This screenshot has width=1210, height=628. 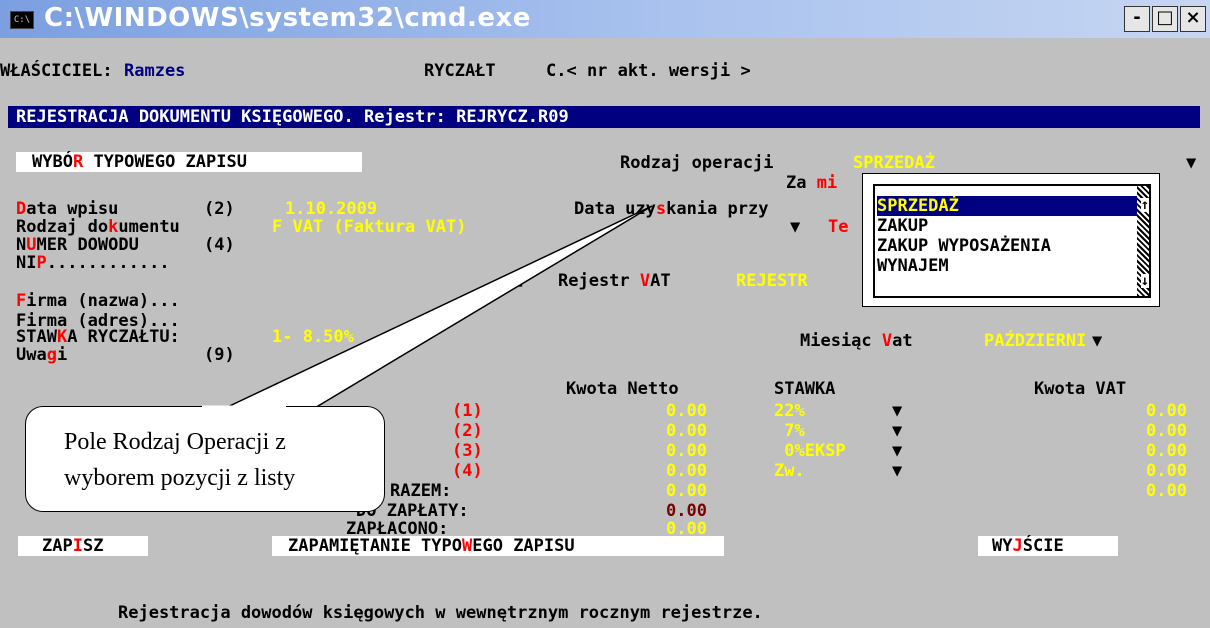 I want to click on callout-pointer-join, so click(x=244, y=407).